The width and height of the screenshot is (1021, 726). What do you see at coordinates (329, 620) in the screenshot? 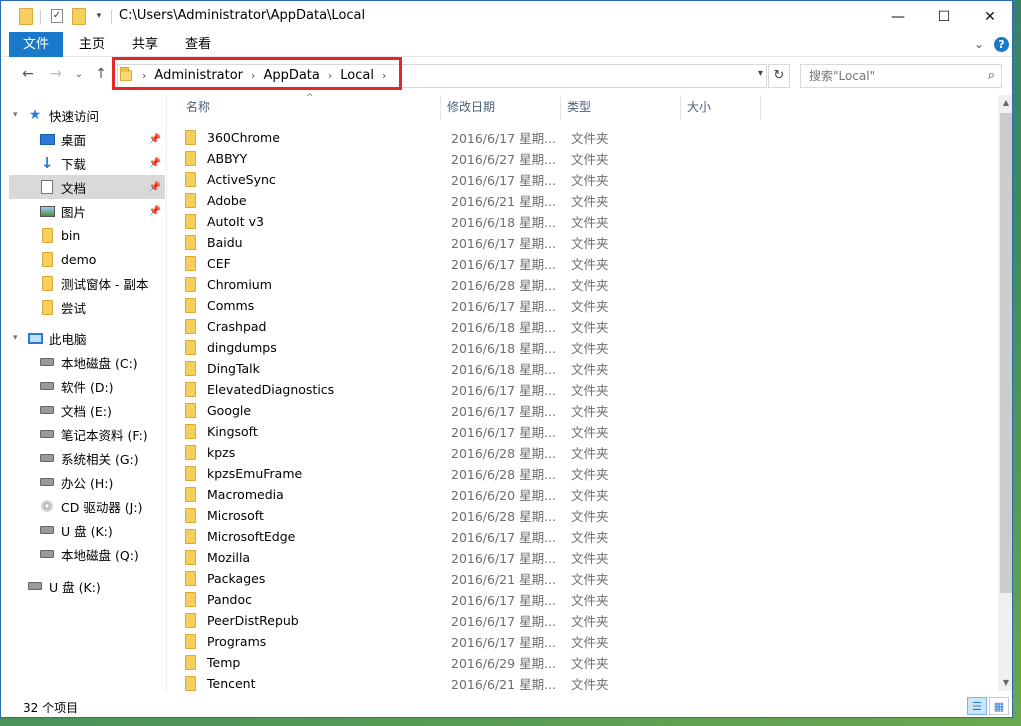
I see `file-name: PeerDistRepub` at bounding box center [329, 620].